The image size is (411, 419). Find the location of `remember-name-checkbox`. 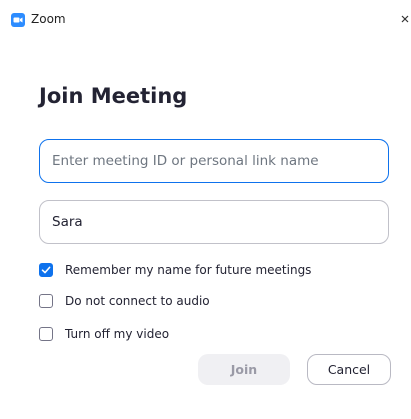

remember-name-checkbox is located at coordinates (46, 270).